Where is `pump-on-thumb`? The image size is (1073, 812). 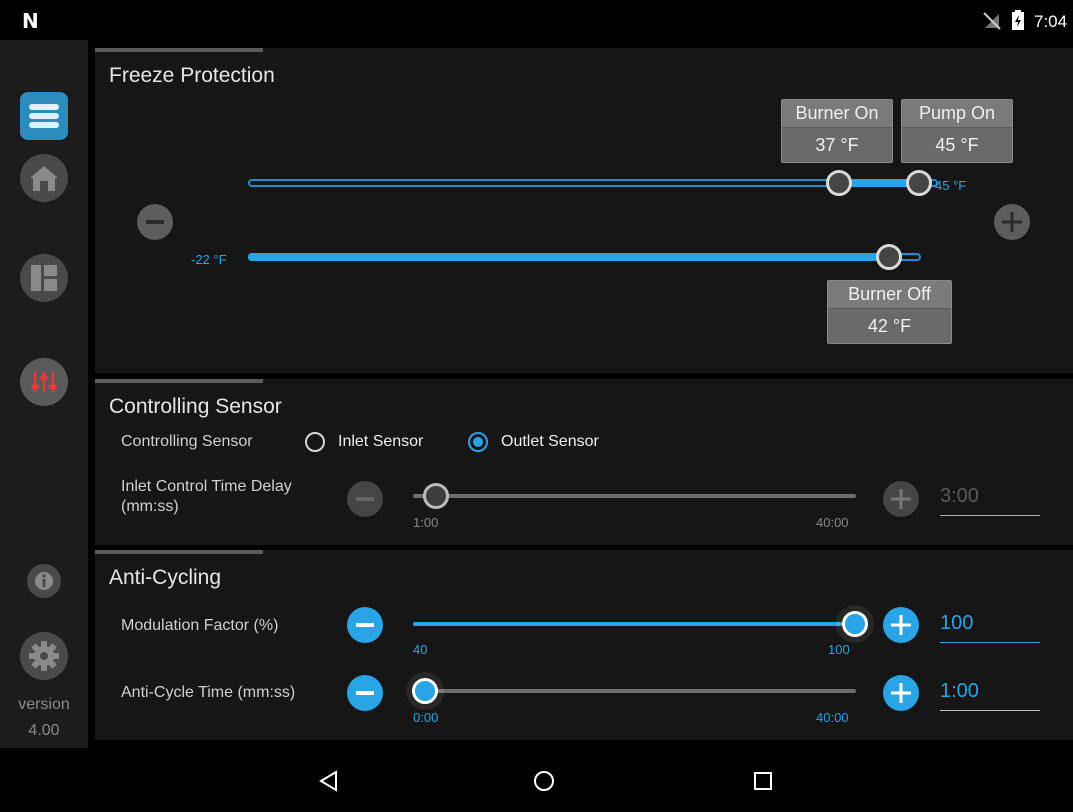 pump-on-thumb is located at coordinates (919, 183).